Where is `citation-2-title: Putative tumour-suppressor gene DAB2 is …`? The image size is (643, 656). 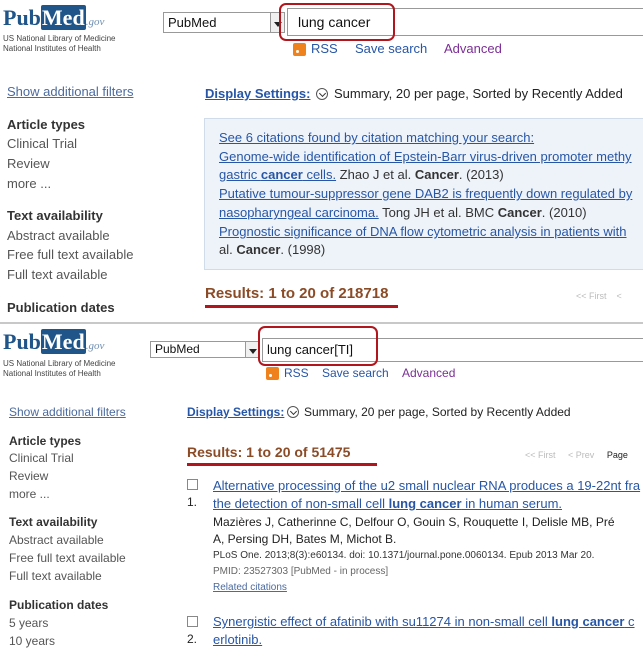
citation-2-title: Putative tumour-suppressor gene DAB2 is … is located at coordinates (425, 193).